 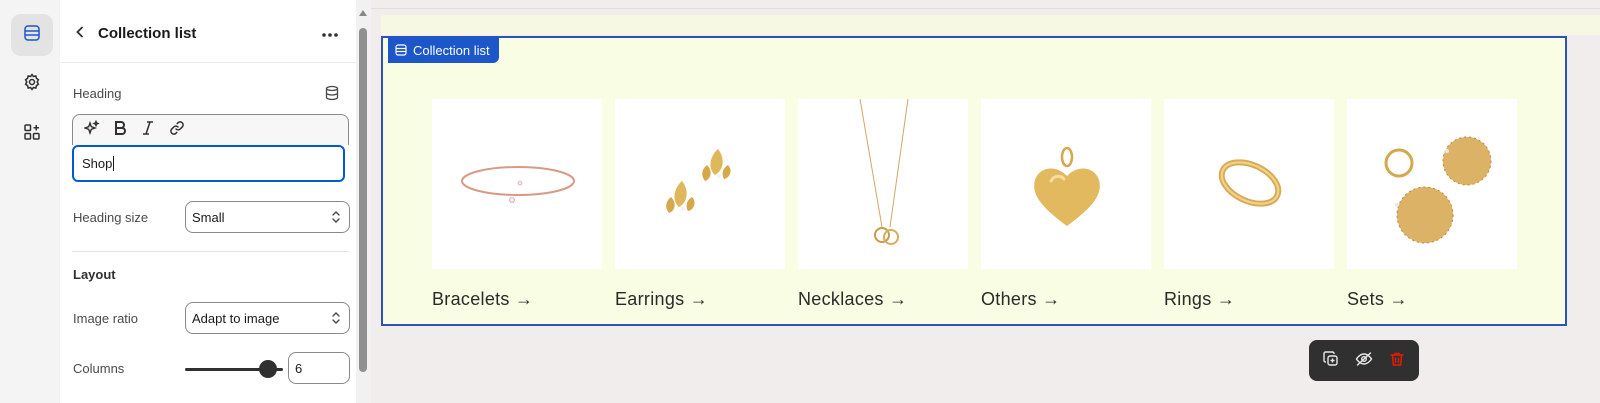 I want to click on database-icon, so click(x=332, y=95).